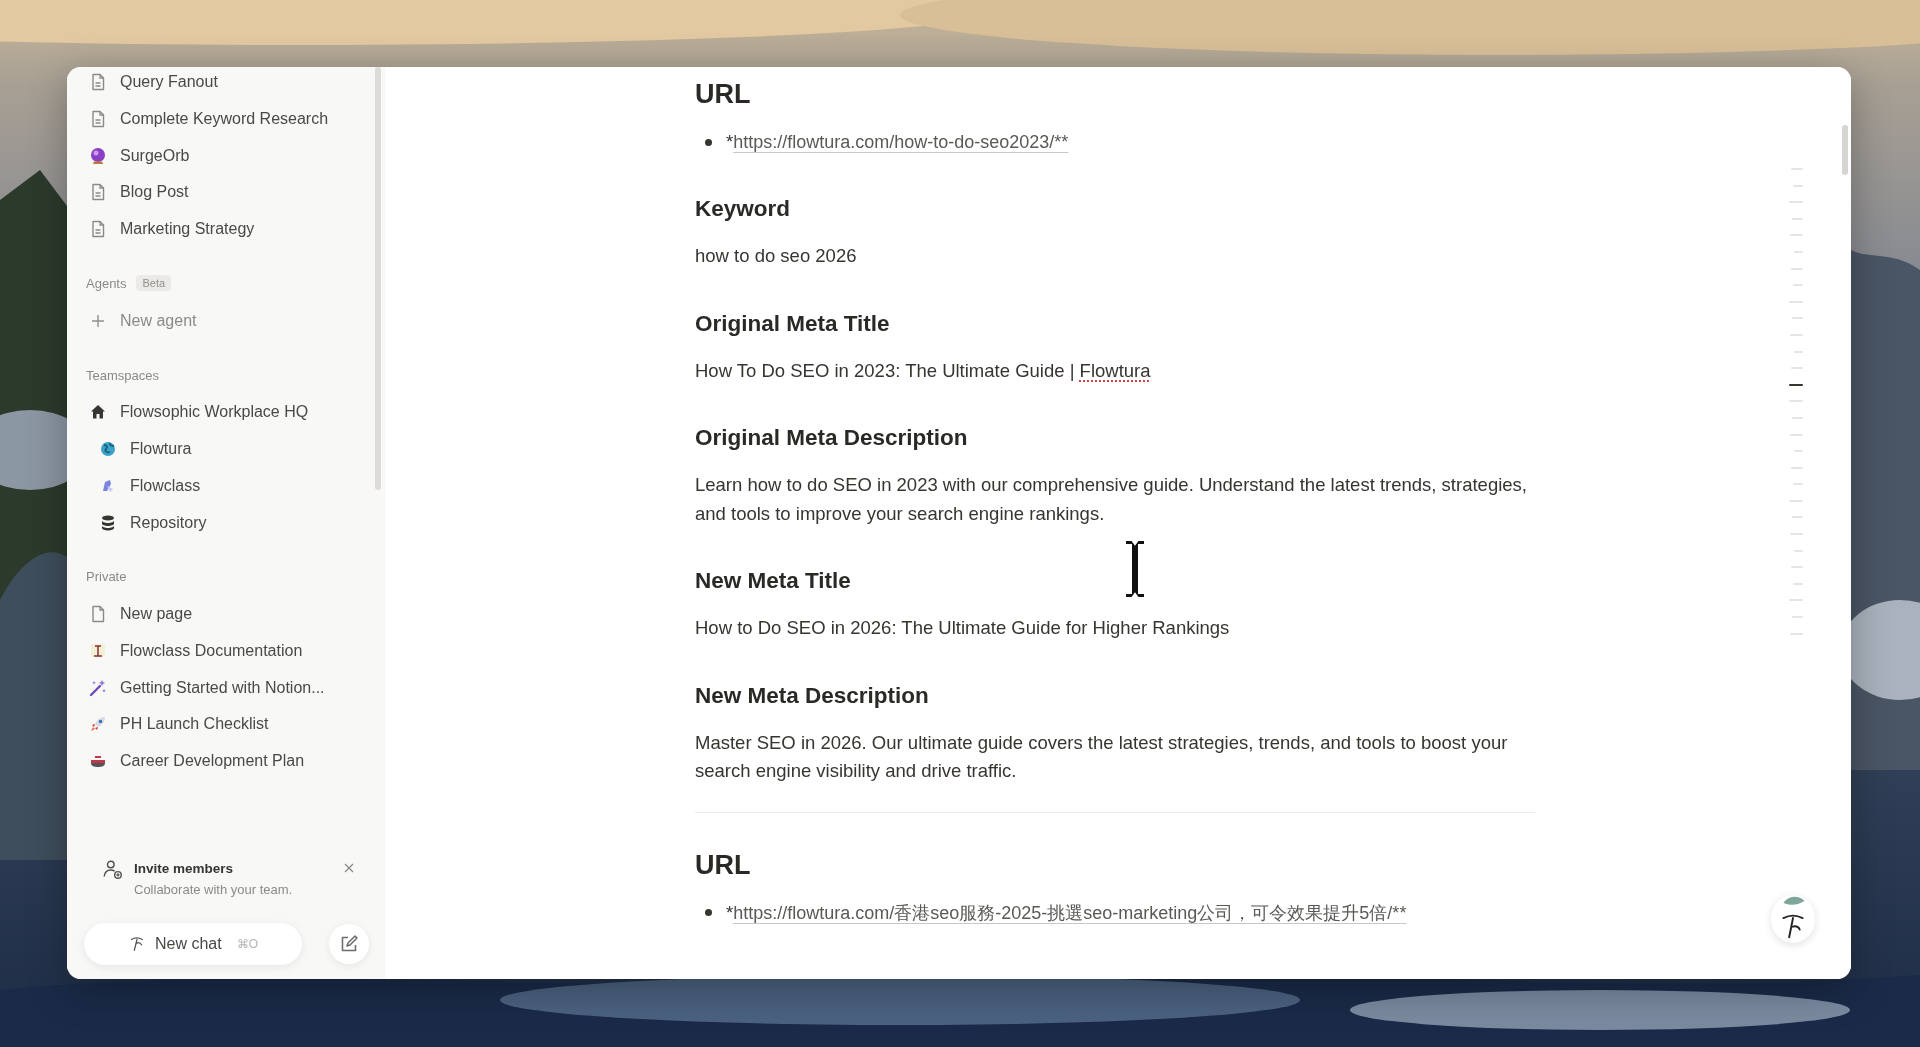  I want to click on url-link: https://flowtura.com/香港seo服務-2025-挑選seo-marketing公司，可令效果提升5倍/**, so click(1070, 912).